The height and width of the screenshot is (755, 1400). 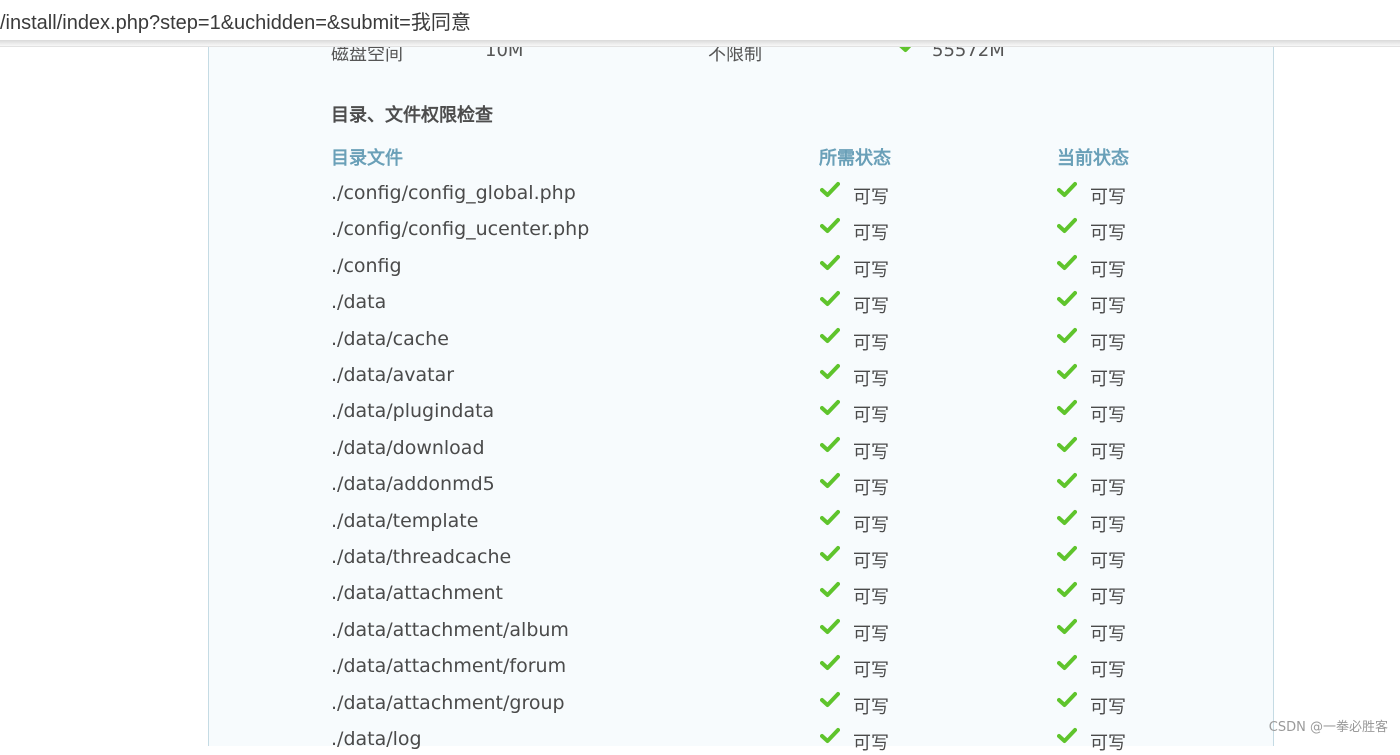 What do you see at coordinates (855, 158) in the screenshot?
I see `column-header-required: 所需状态` at bounding box center [855, 158].